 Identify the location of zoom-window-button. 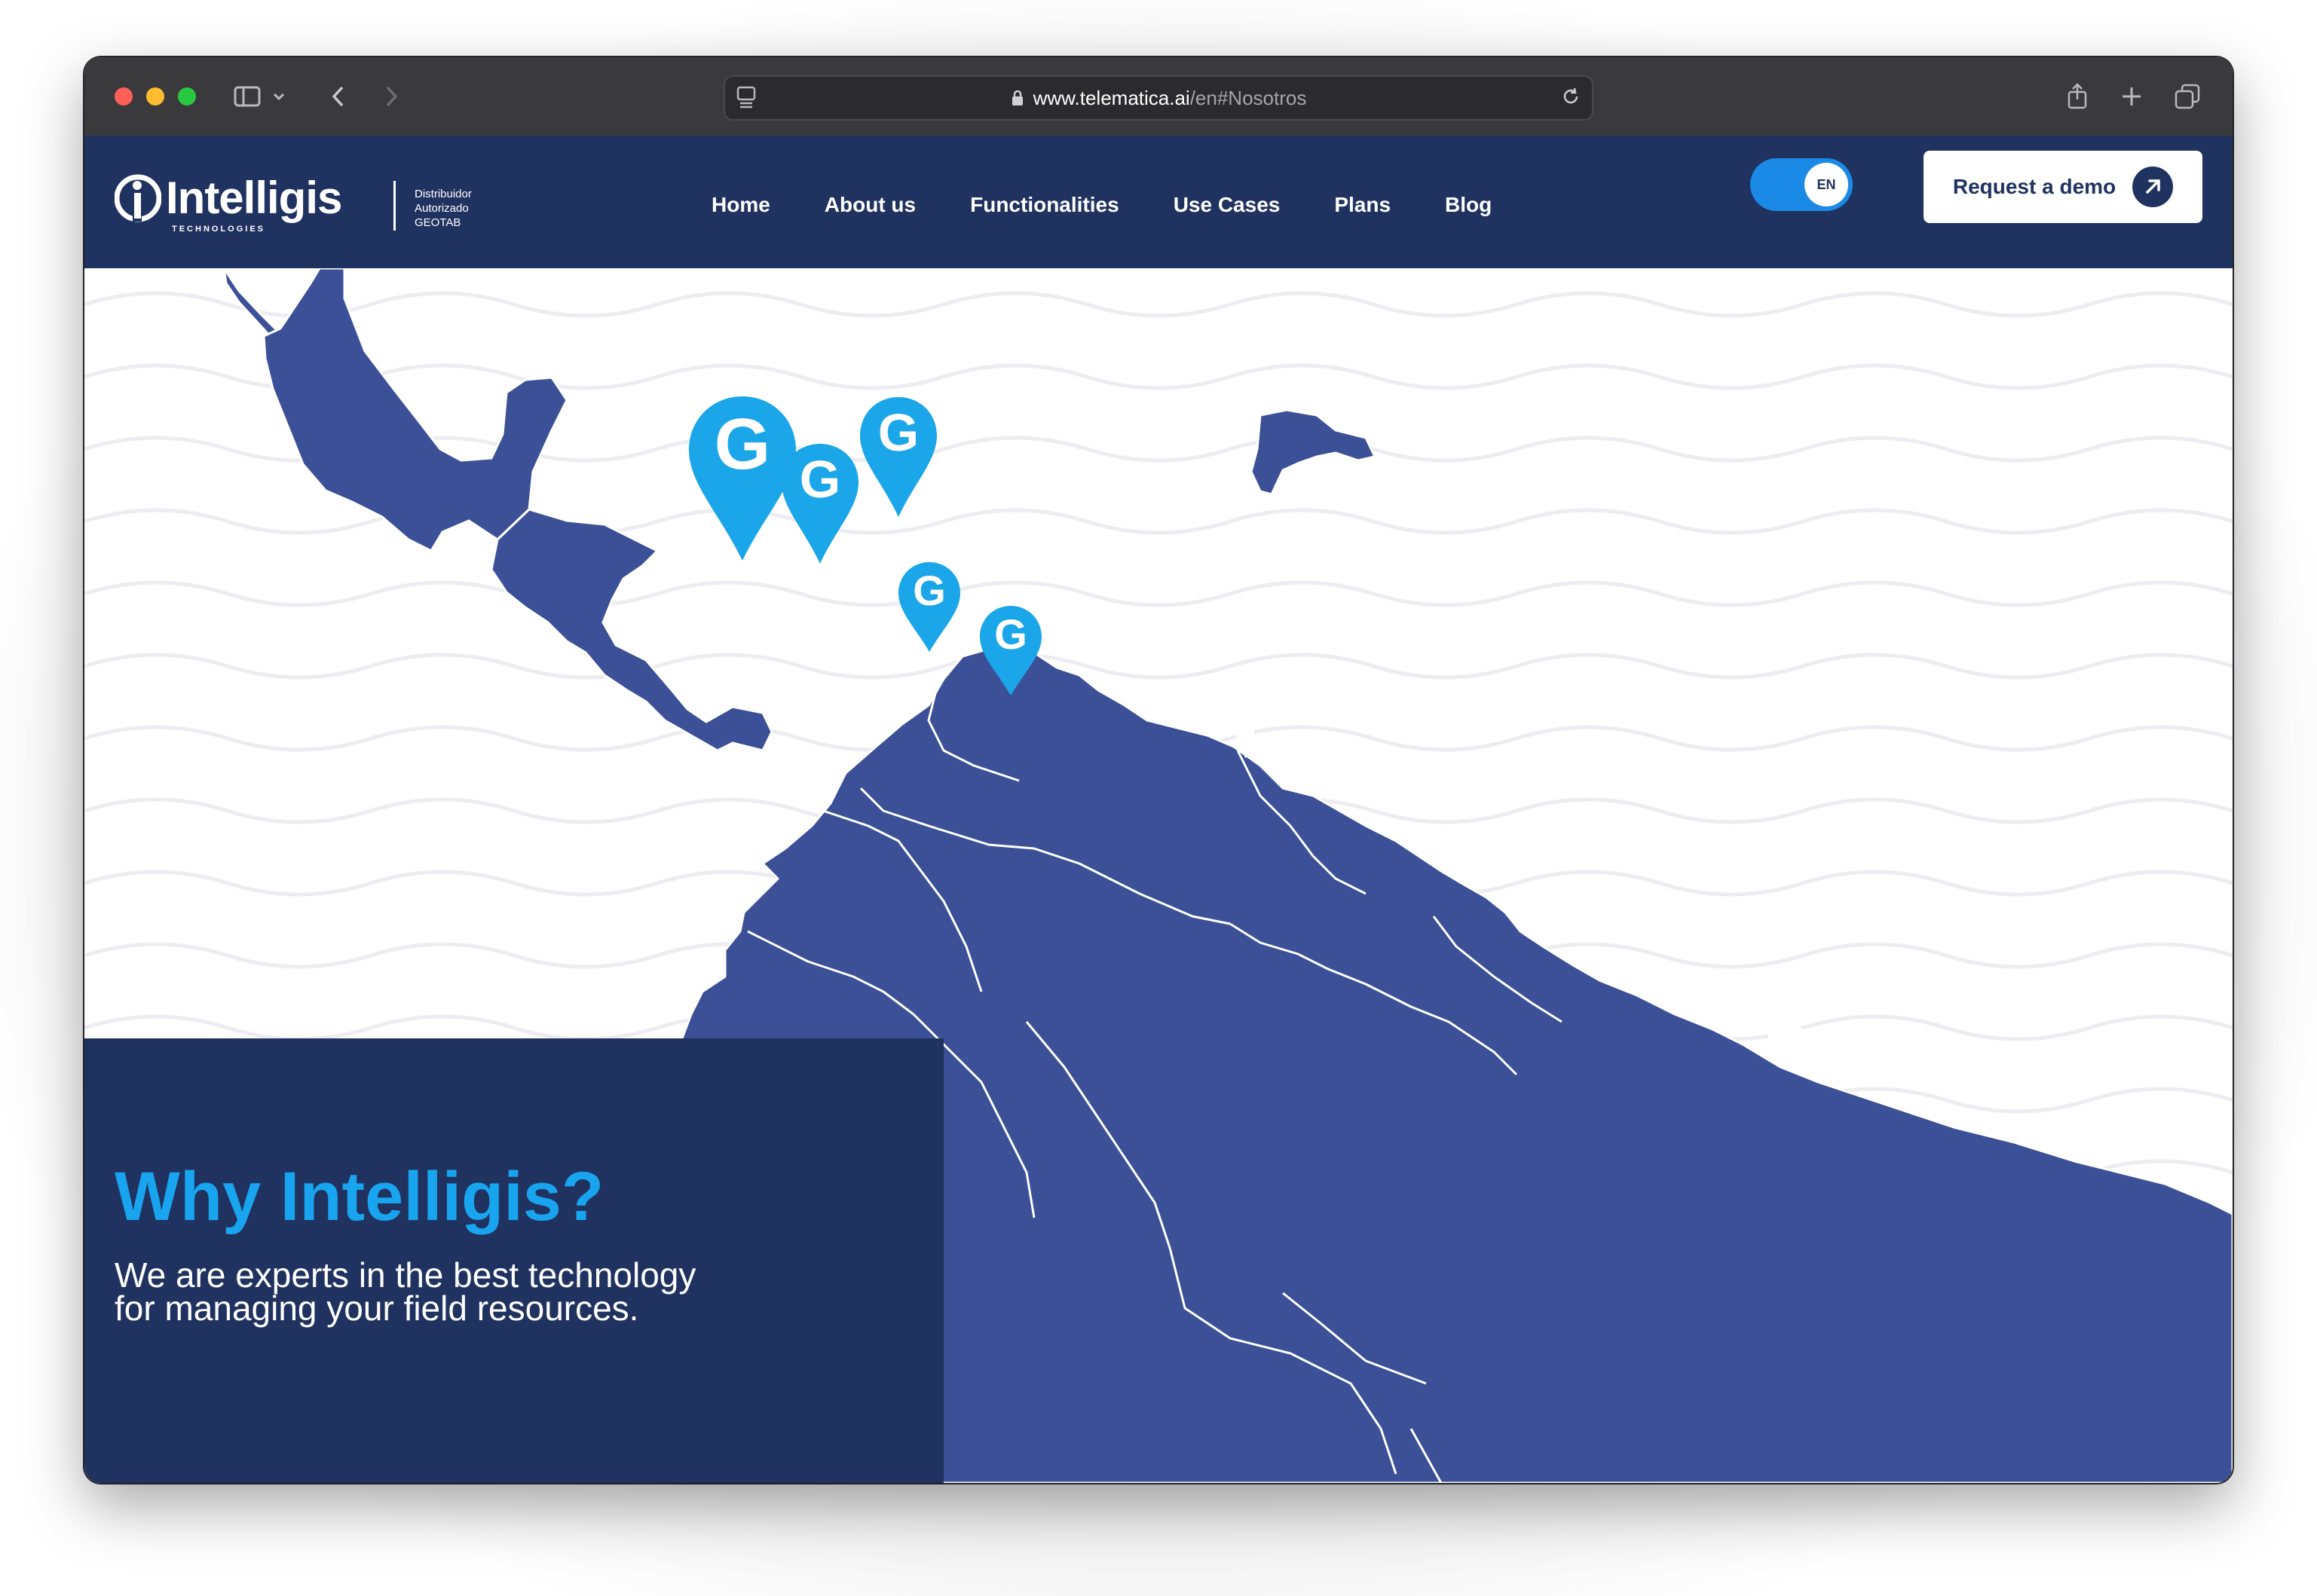
(187, 96).